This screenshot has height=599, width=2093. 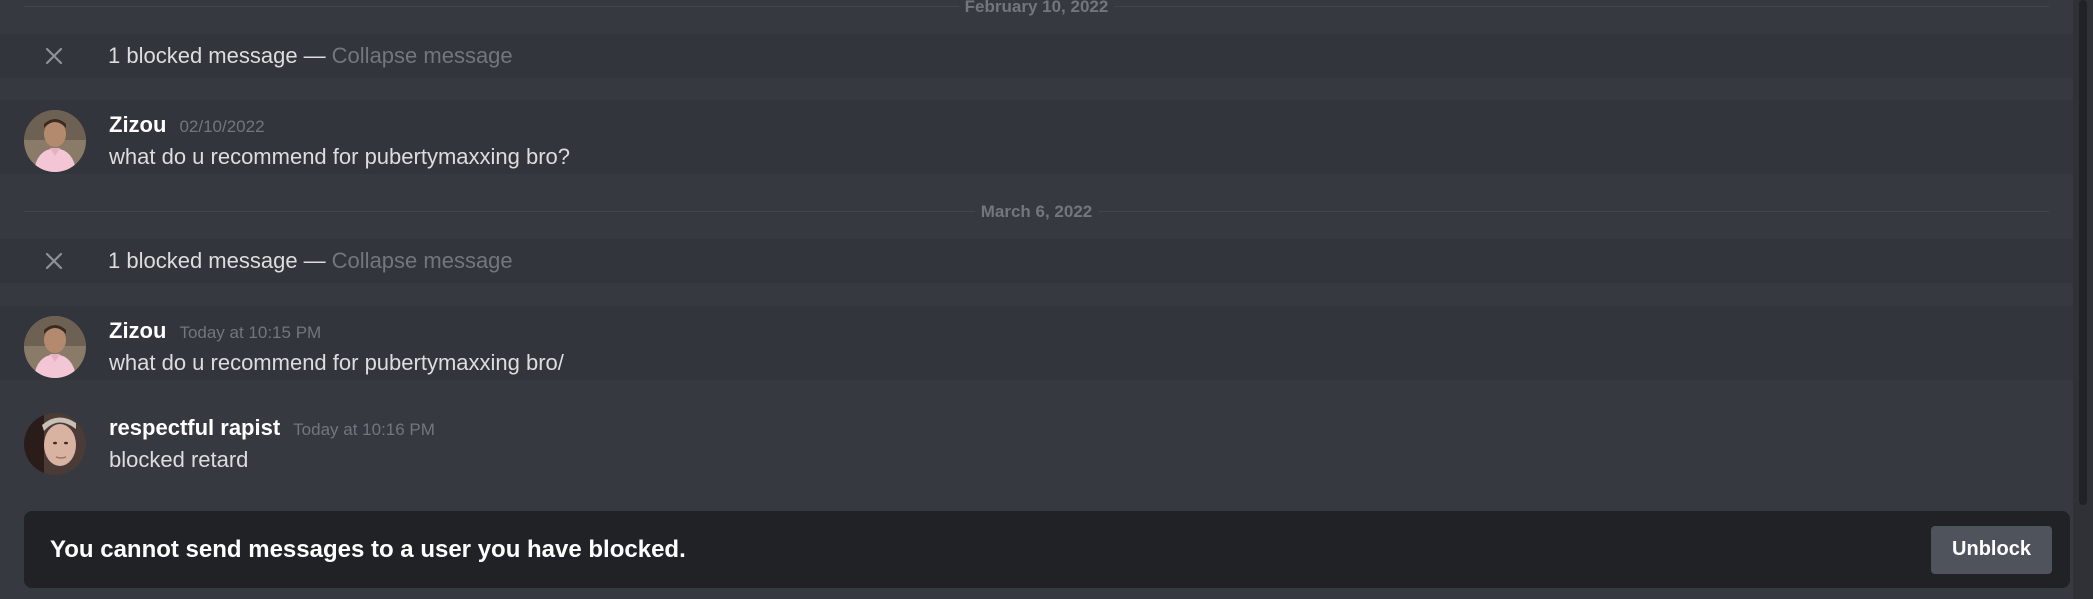 I want to click on date-divider: February 10, 2022, so click(x=1036, y=8).